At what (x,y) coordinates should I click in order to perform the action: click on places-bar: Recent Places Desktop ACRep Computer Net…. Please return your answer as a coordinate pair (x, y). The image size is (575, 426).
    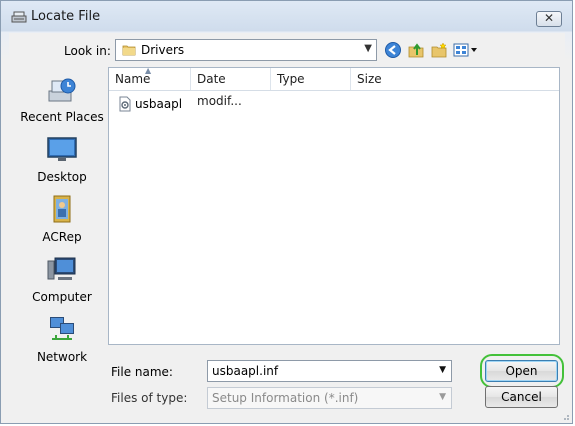
    Looking at the image, I should click on (62, 215).